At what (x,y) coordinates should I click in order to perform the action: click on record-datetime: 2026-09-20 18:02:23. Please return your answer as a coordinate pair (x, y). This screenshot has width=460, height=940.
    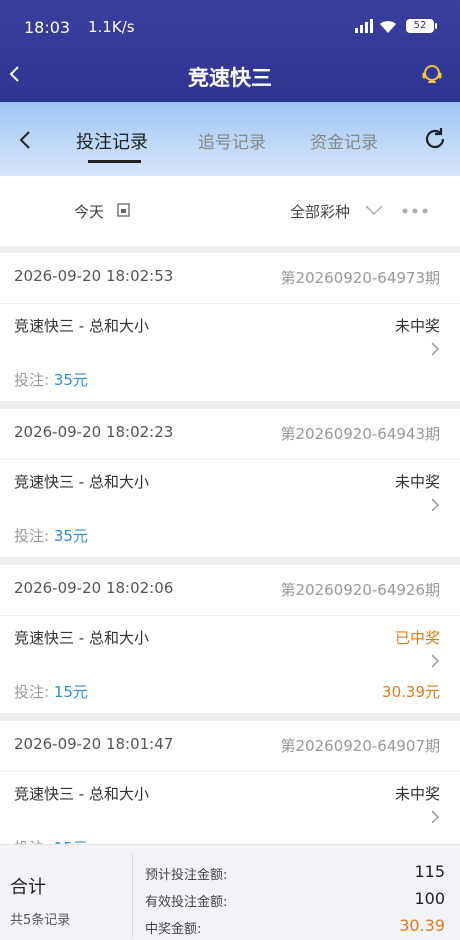
    Looking at the image, I should click on (94, 432).